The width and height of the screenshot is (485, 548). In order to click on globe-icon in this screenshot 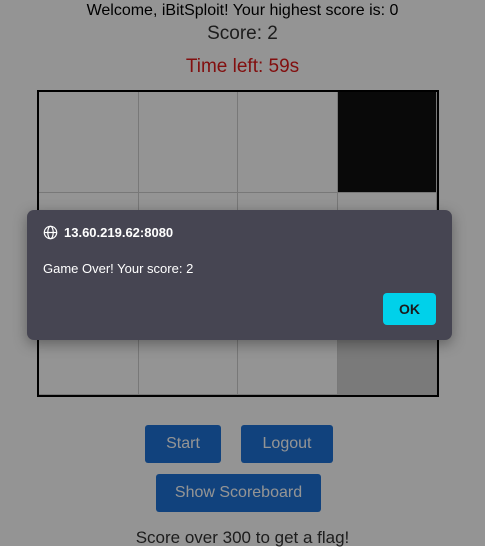, I will do `click(50, 232)`.